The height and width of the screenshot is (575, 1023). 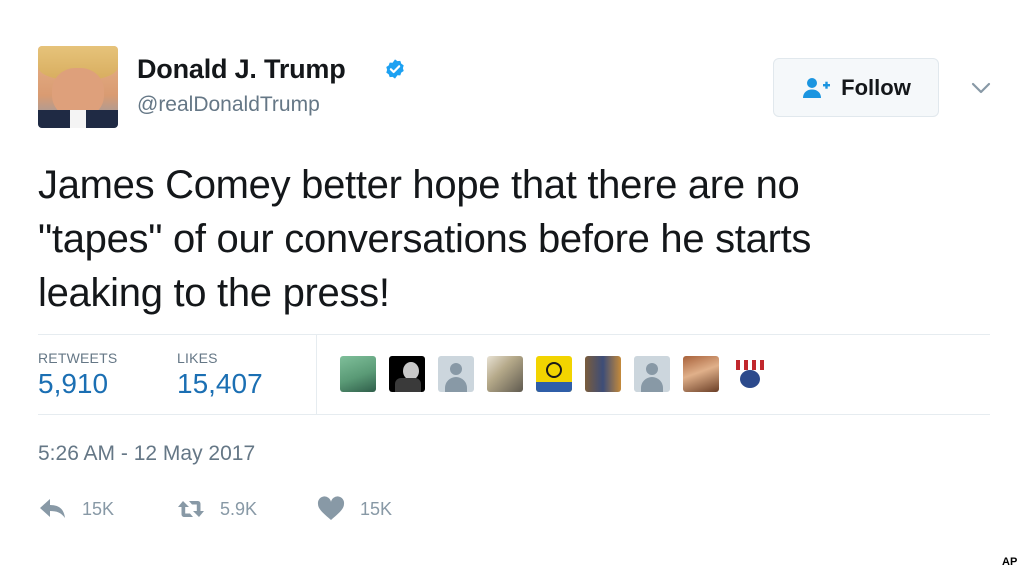 I want to click on retweet-icon, so click(x=191, y=509).